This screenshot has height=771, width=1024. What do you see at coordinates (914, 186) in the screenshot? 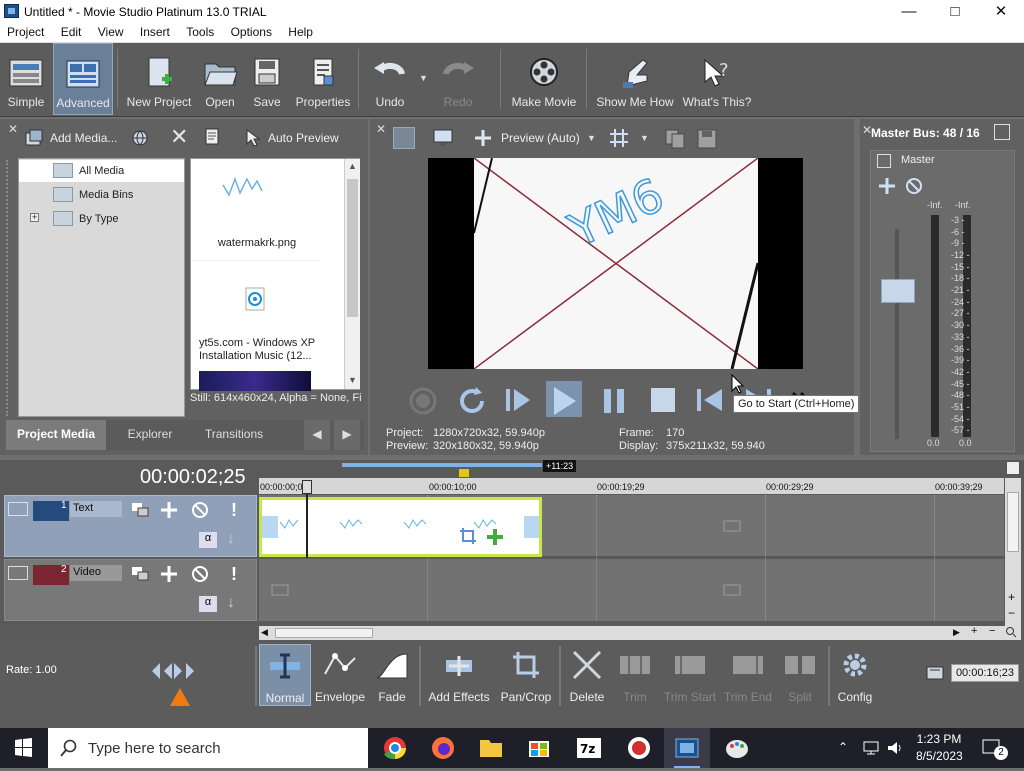
I see `mute-icon` at bounding box center [914, 186].